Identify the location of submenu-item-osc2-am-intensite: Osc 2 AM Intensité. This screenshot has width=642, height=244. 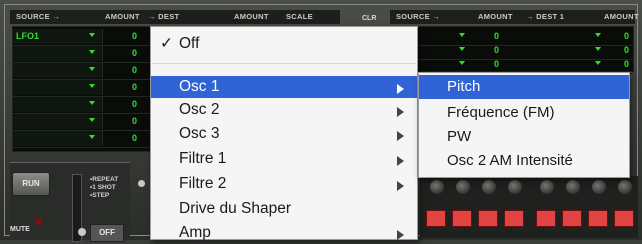
(524, 161).